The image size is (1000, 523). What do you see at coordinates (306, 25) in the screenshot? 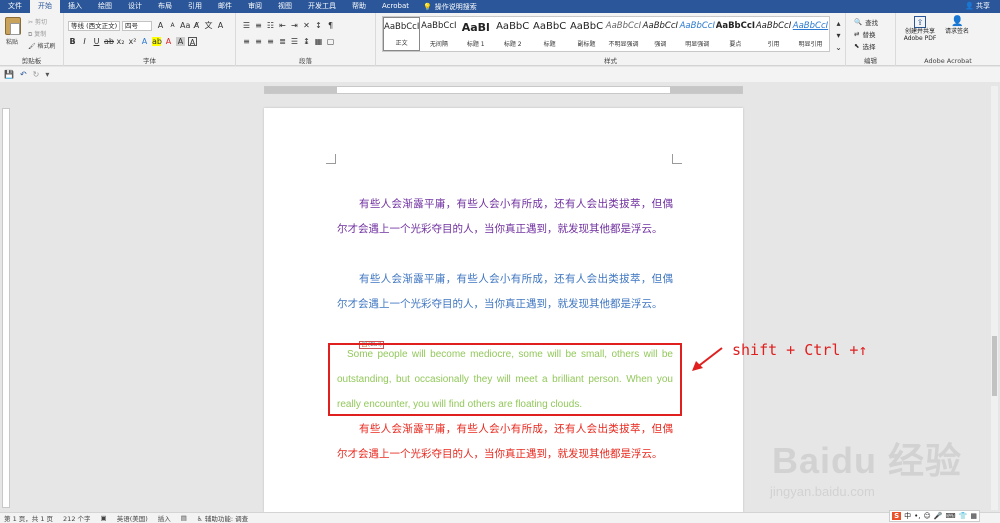
I see `chinese-layout-icon: ✕` at bounding box center [306, 25].